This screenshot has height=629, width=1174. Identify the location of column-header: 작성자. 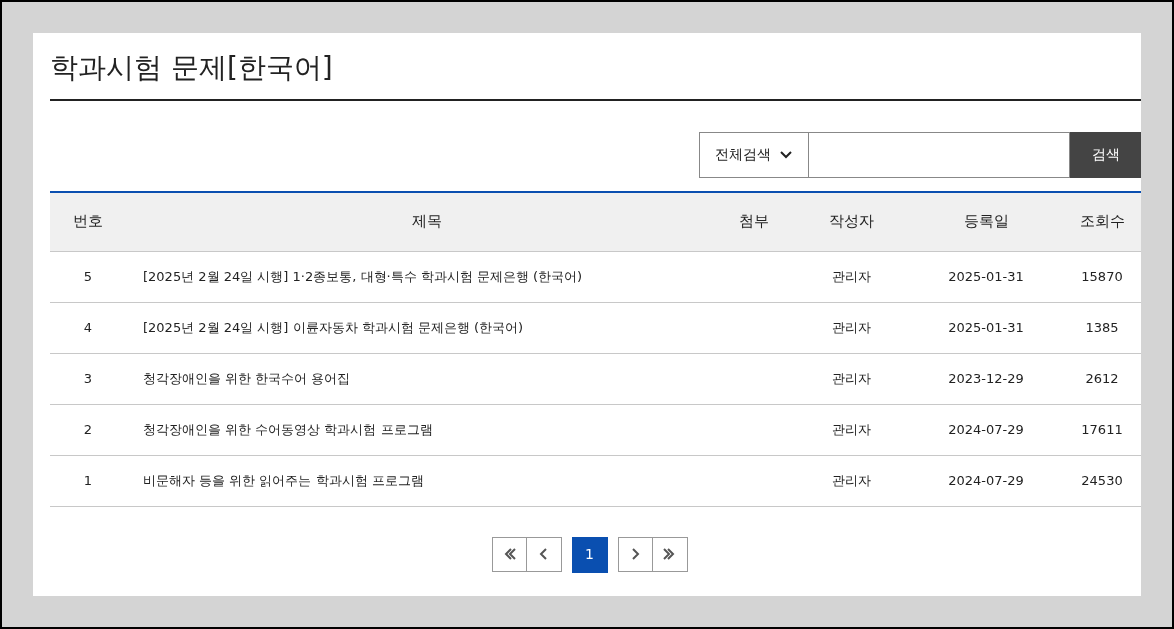
(851, 222).